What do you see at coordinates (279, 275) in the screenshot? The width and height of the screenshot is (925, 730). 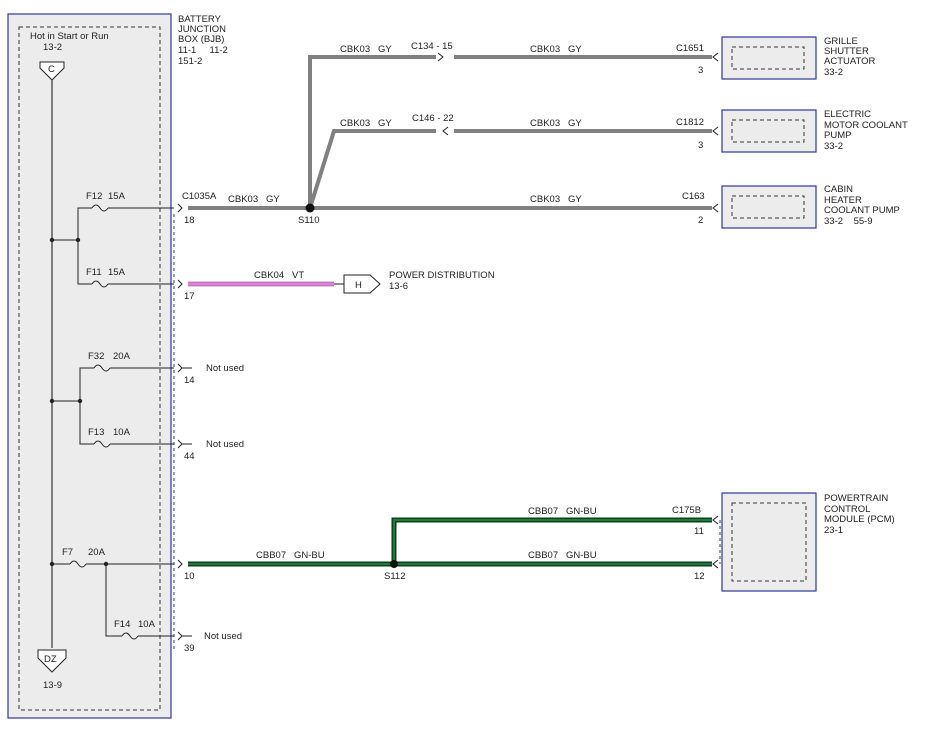 I see `wire-label-vt: CBK04 VT` at bounding box center [279, 275].